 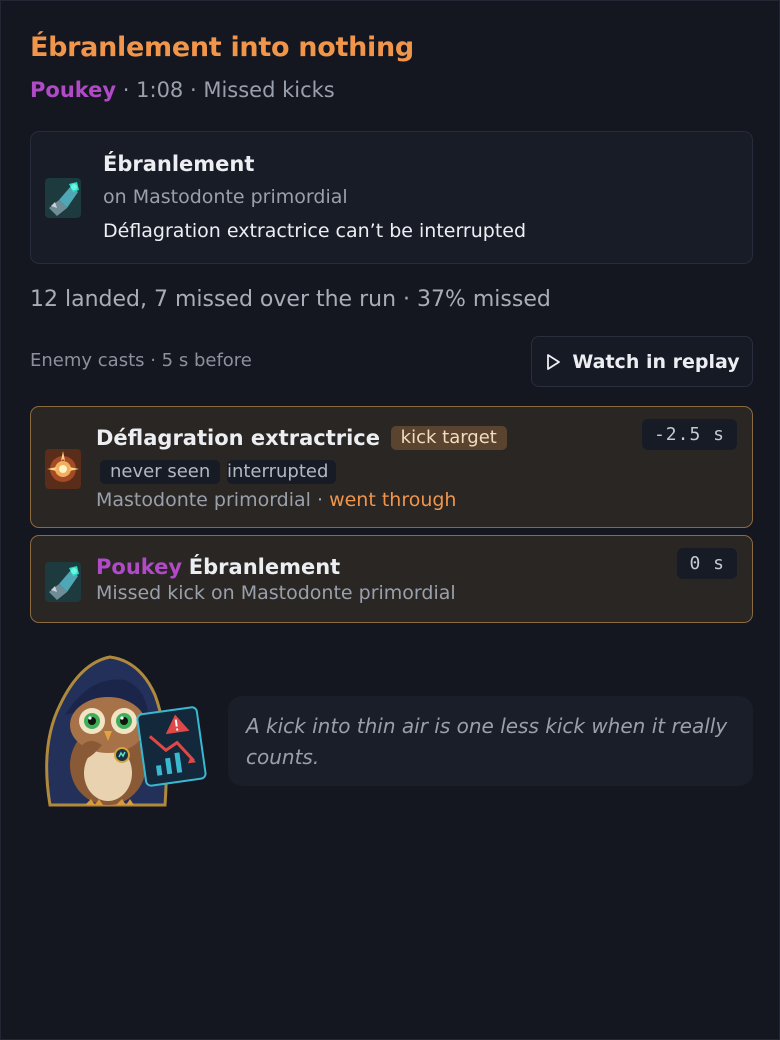 I want to click on kick-target-badge: kick target, so click(x=448, y=438).